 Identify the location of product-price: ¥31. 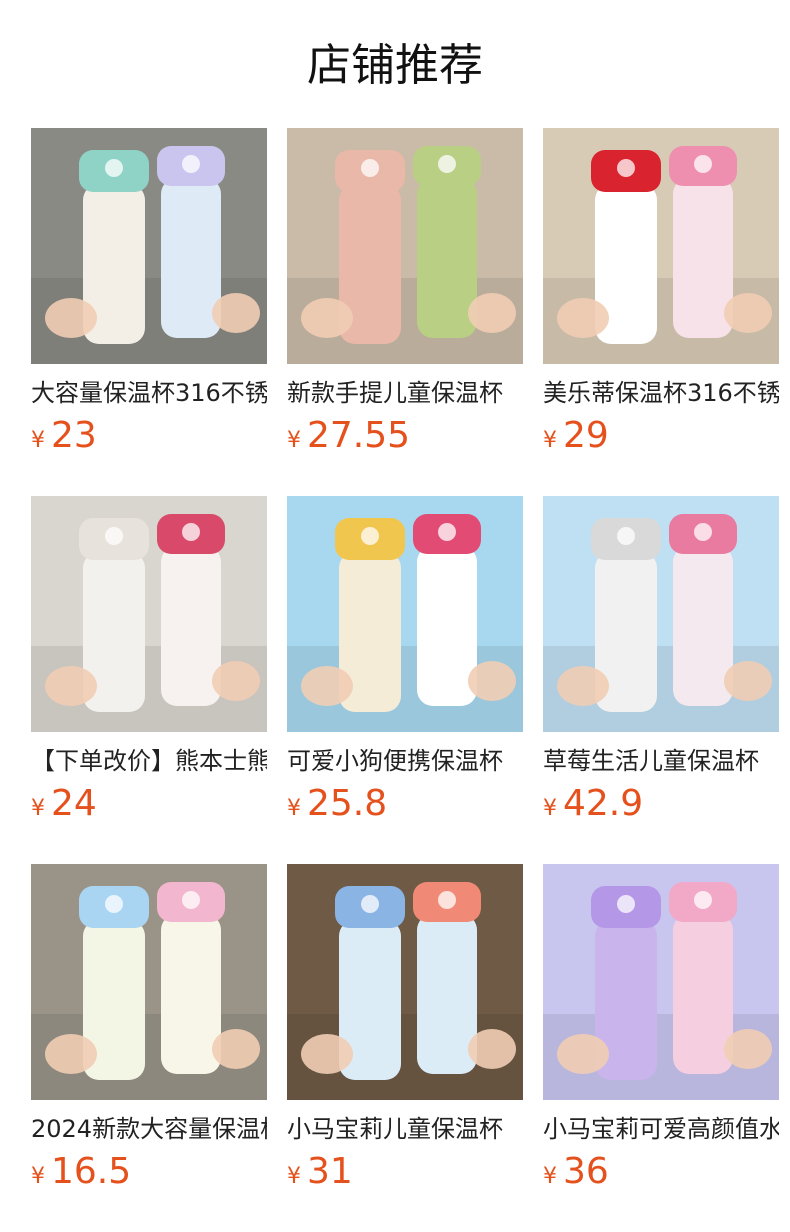
(320, 1172).